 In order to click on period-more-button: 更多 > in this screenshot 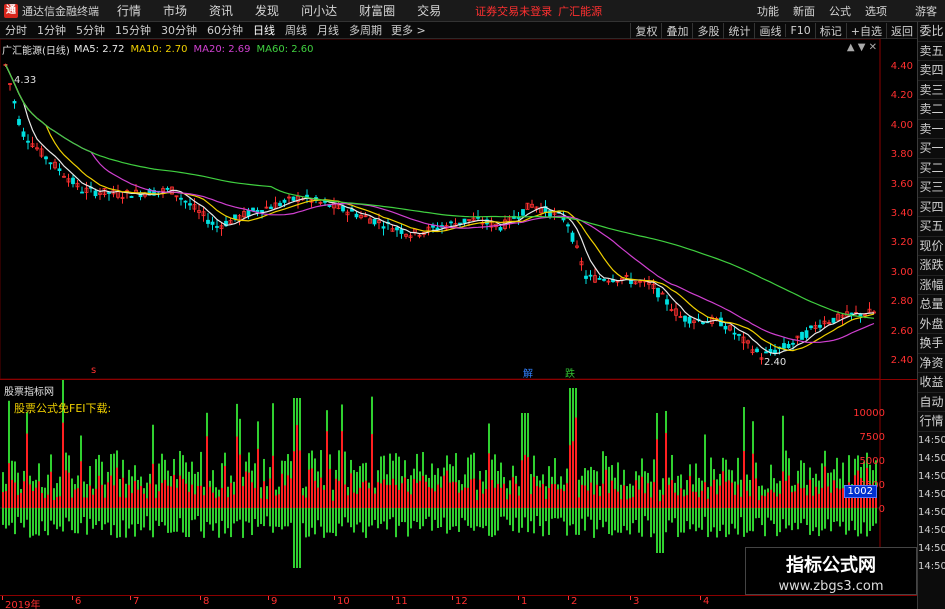, I will do `click(408, 30)`.